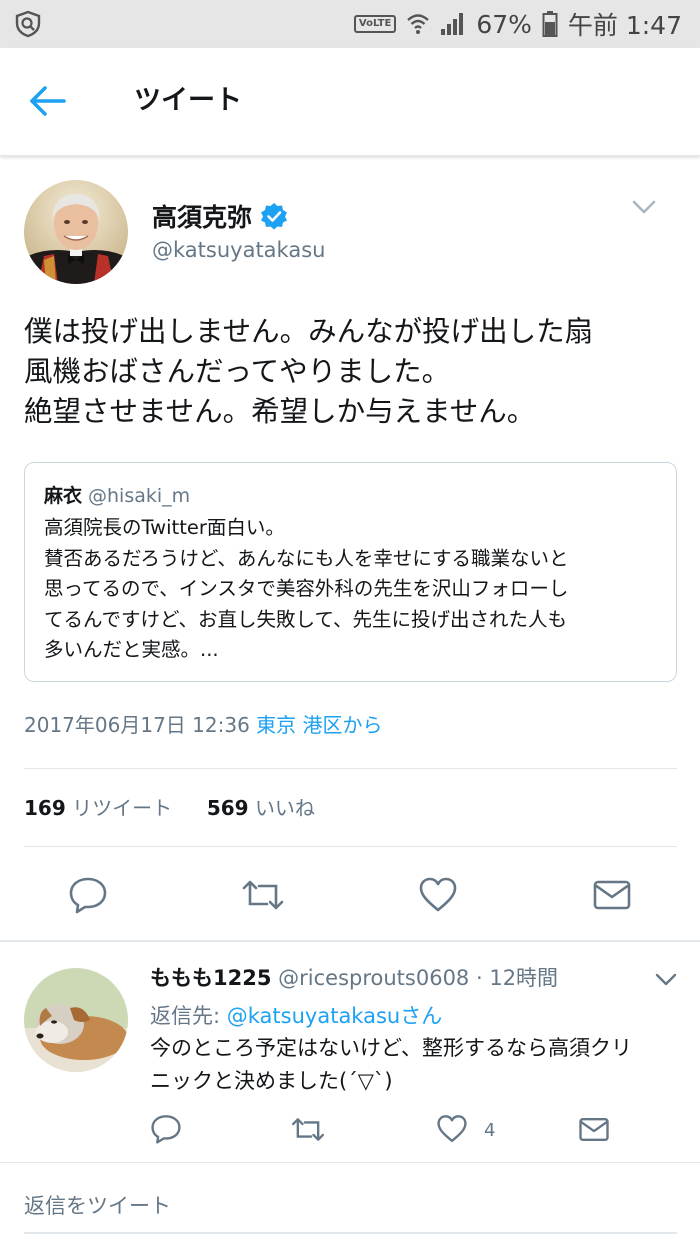 The height and width of the screenshot is (1244, 700). Describe the element at coordinates (48, 101) in the screenshot. I see `arrow-left-icon` at that location.